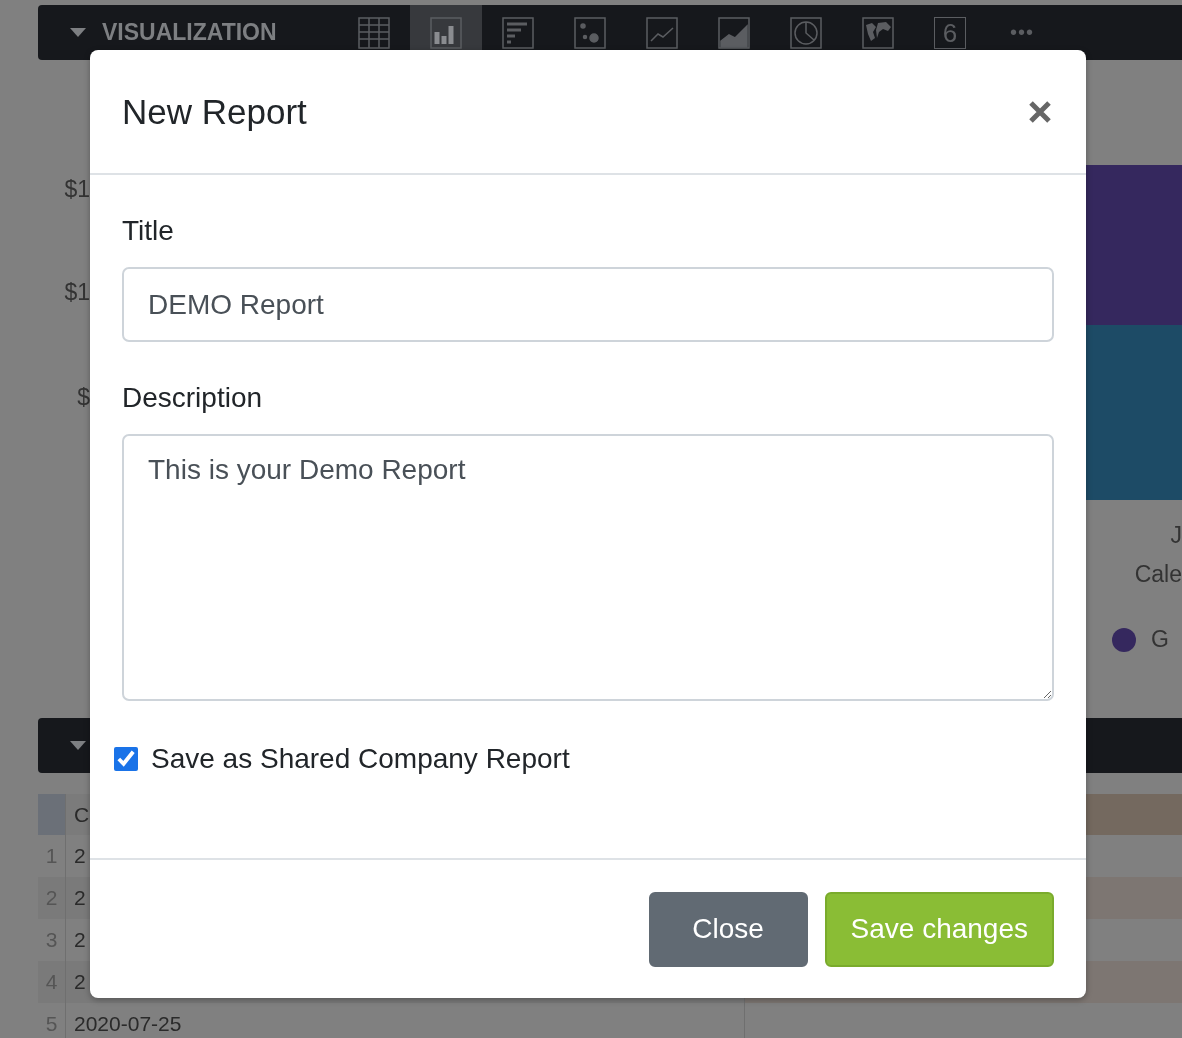 This screenshot has width=1182, height=1038. What do you see at coordinates (518, 32) in the screenshot?
I see `horizontal-bar-chart-icon` at bounding box center [518, 32].